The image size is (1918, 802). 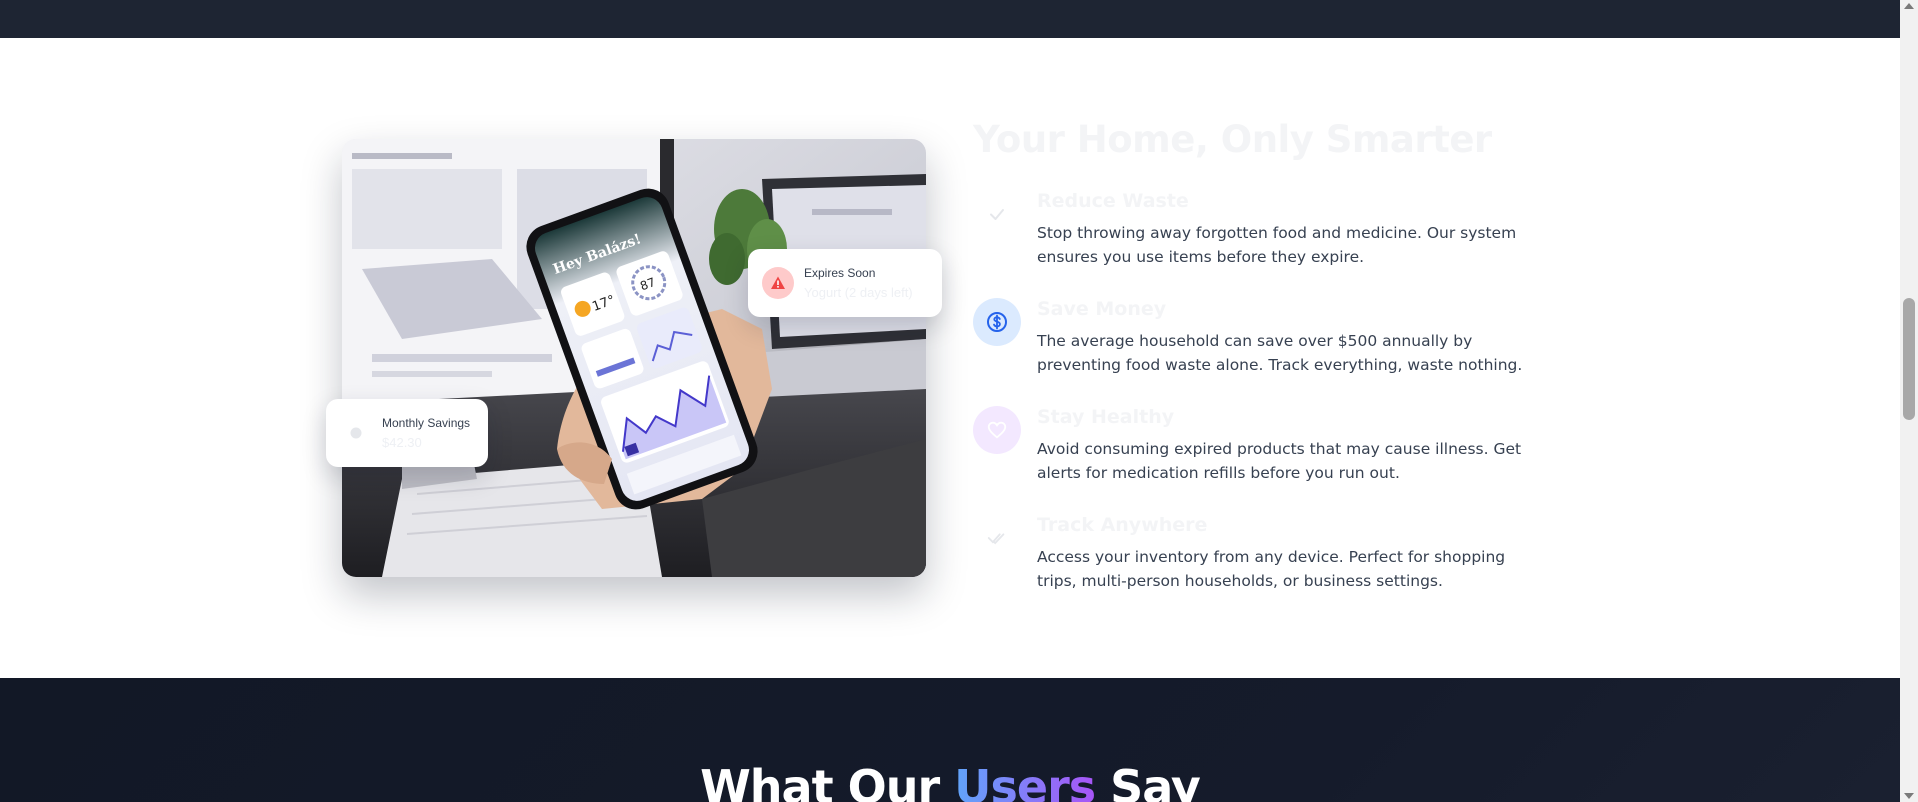 What do you see at coordinates (407, 433) in the screenshot?
I see `monthly-savings-card: Monthly Savings $42.30` at bounding box center [407, 433].